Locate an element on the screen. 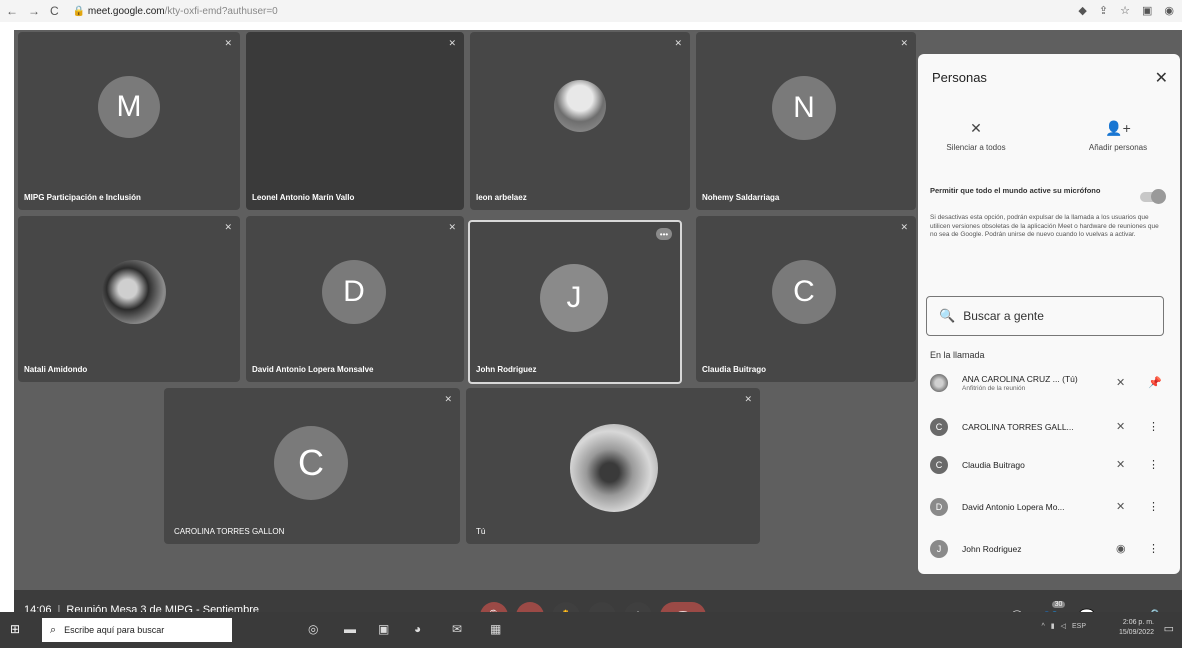  share-icon: ⇪ is located at coordinates (1103, 10).